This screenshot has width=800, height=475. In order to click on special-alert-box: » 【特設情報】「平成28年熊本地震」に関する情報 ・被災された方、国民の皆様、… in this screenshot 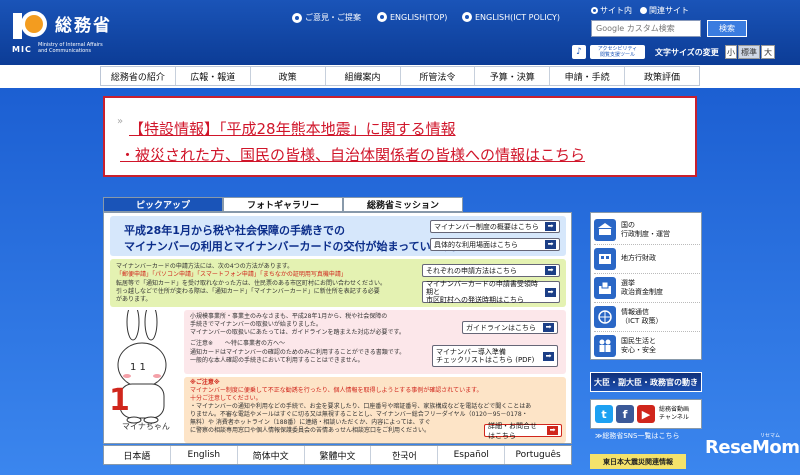, I will do `click(400, 136)`.